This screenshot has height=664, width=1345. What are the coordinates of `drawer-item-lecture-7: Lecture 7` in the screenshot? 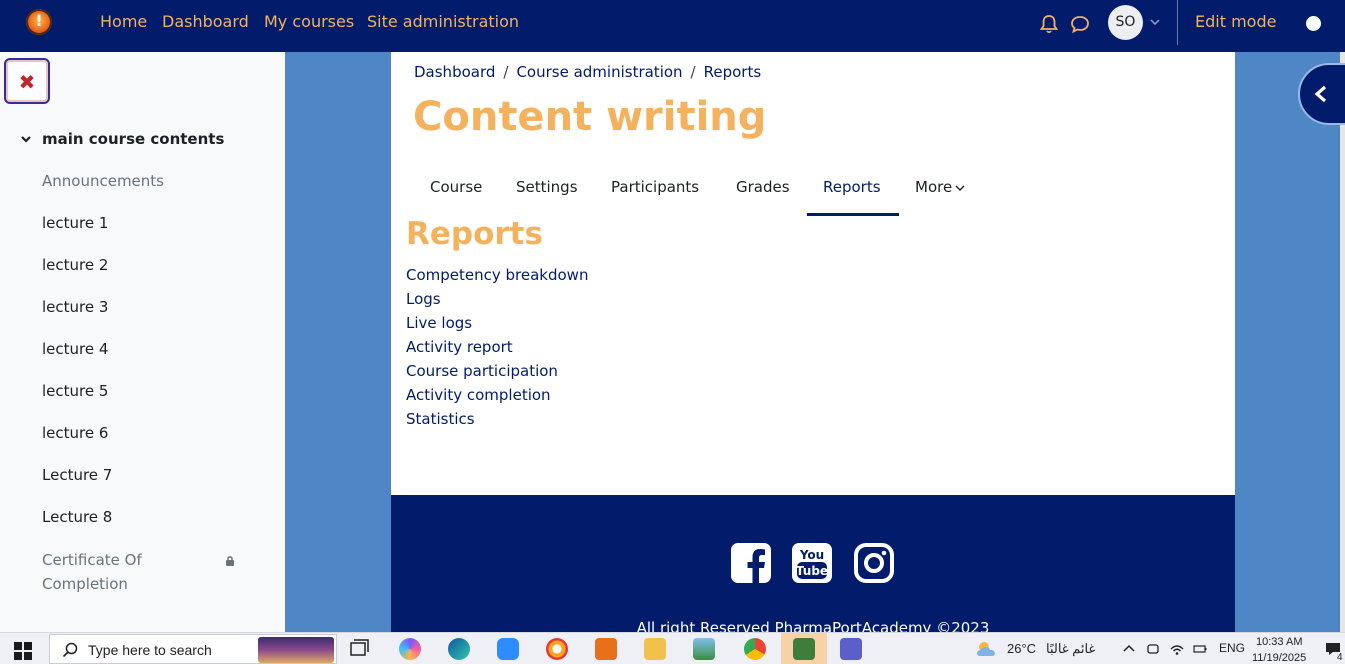 It's located at (77, 475).